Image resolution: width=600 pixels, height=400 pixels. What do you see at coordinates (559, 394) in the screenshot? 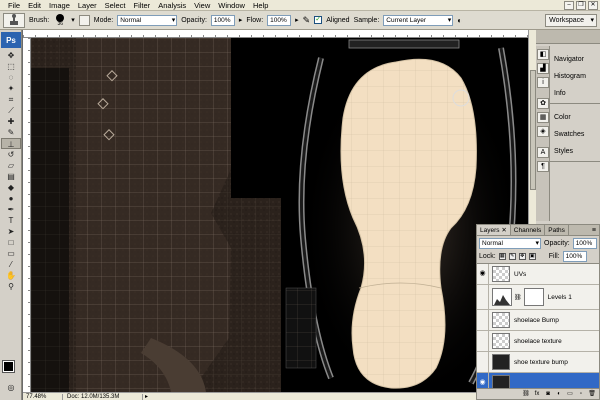
I see `adjustment-layer-icon: ◐` at bounding box center [559, 394].